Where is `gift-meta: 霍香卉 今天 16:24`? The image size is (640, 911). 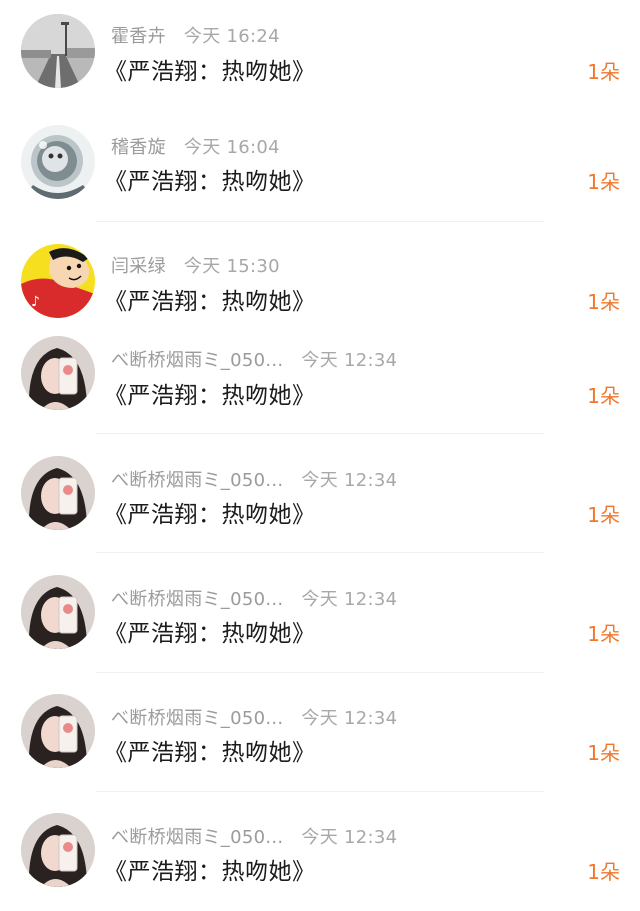 gift-meta: 霍香卉 今天 16:24 is located at coordinates (195, 35).